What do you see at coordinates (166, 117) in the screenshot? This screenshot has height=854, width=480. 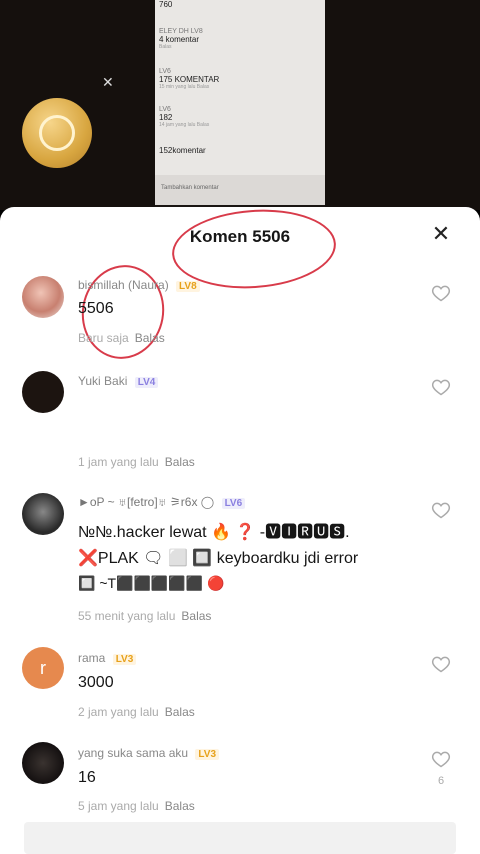 I see `inner-row-text: 182` at bounding box center [166, 117].